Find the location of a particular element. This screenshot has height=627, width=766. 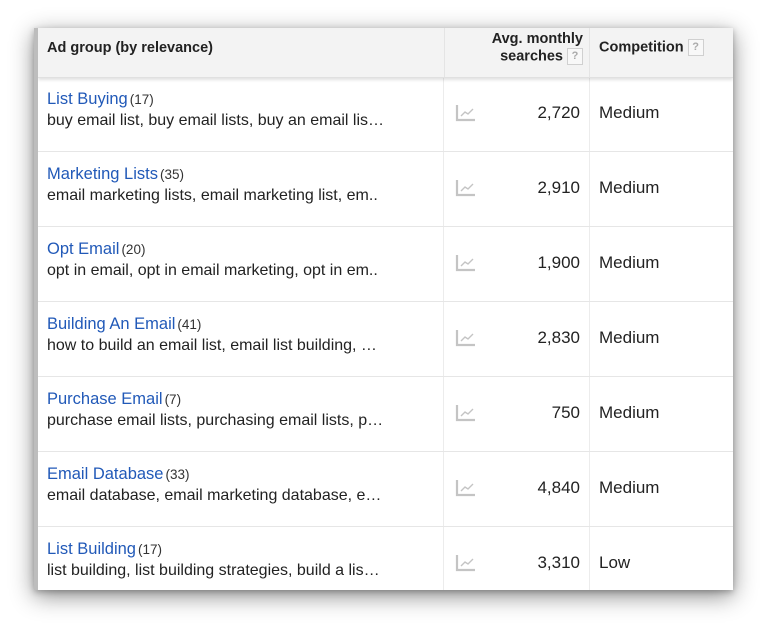

avg-monthly-searches-value: 2,830 is located at coordinates (558, 337).